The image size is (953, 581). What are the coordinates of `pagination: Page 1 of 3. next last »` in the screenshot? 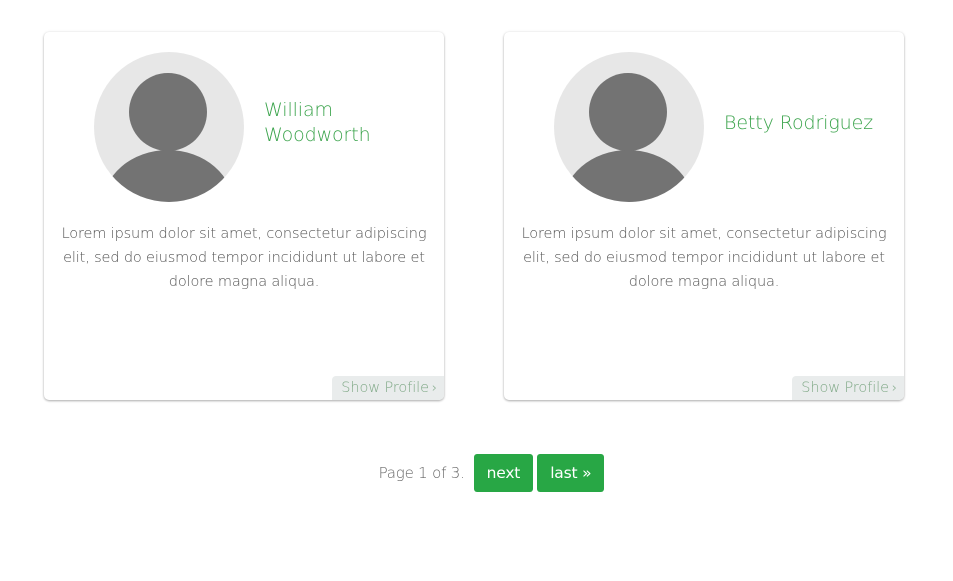 It's located at (476, 473).